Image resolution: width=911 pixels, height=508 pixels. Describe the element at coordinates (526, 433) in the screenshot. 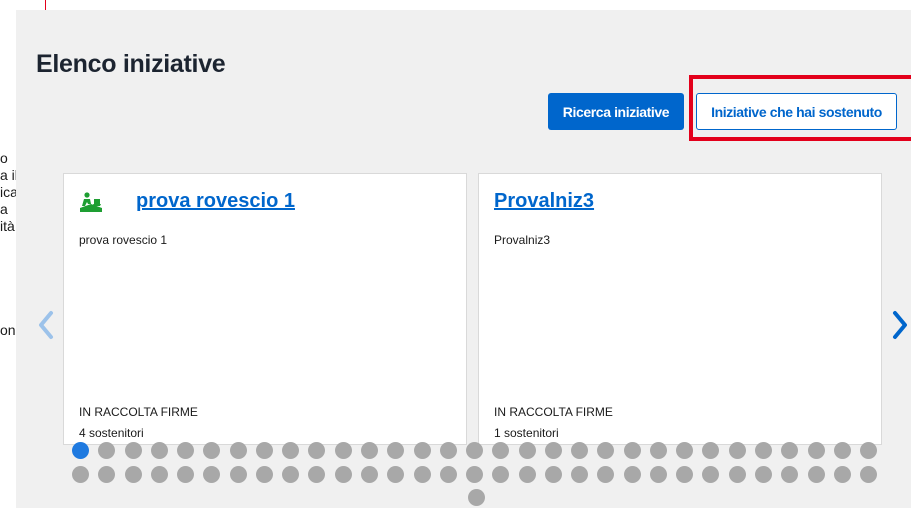

I see `initiative-supporters-count: 1 sostenitori` at that location.